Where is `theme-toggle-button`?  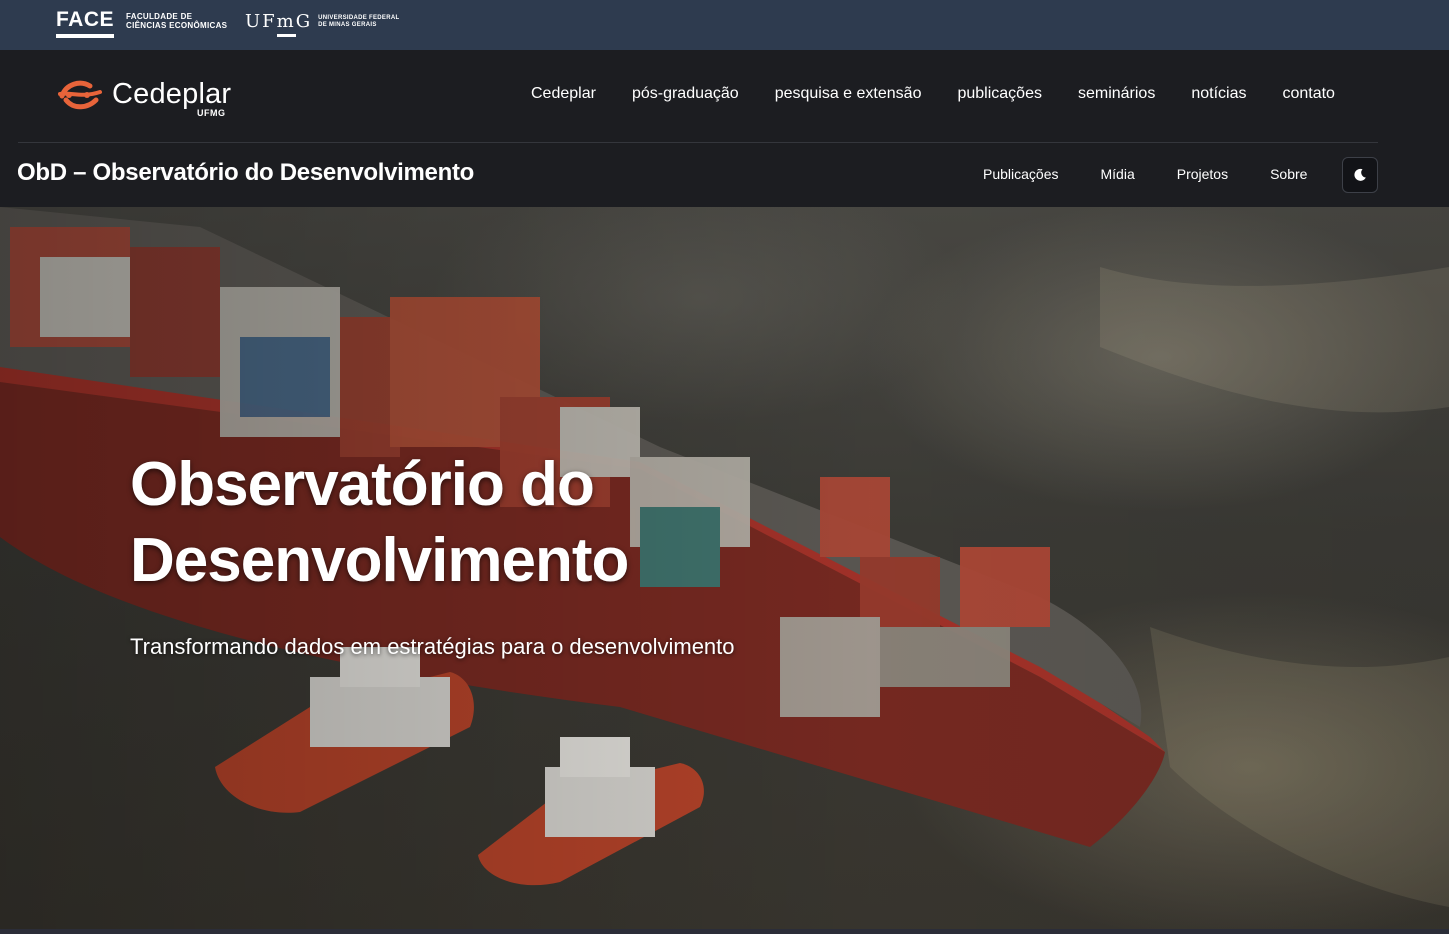
theme-toggle-button is located at coordinates (1360, 175).